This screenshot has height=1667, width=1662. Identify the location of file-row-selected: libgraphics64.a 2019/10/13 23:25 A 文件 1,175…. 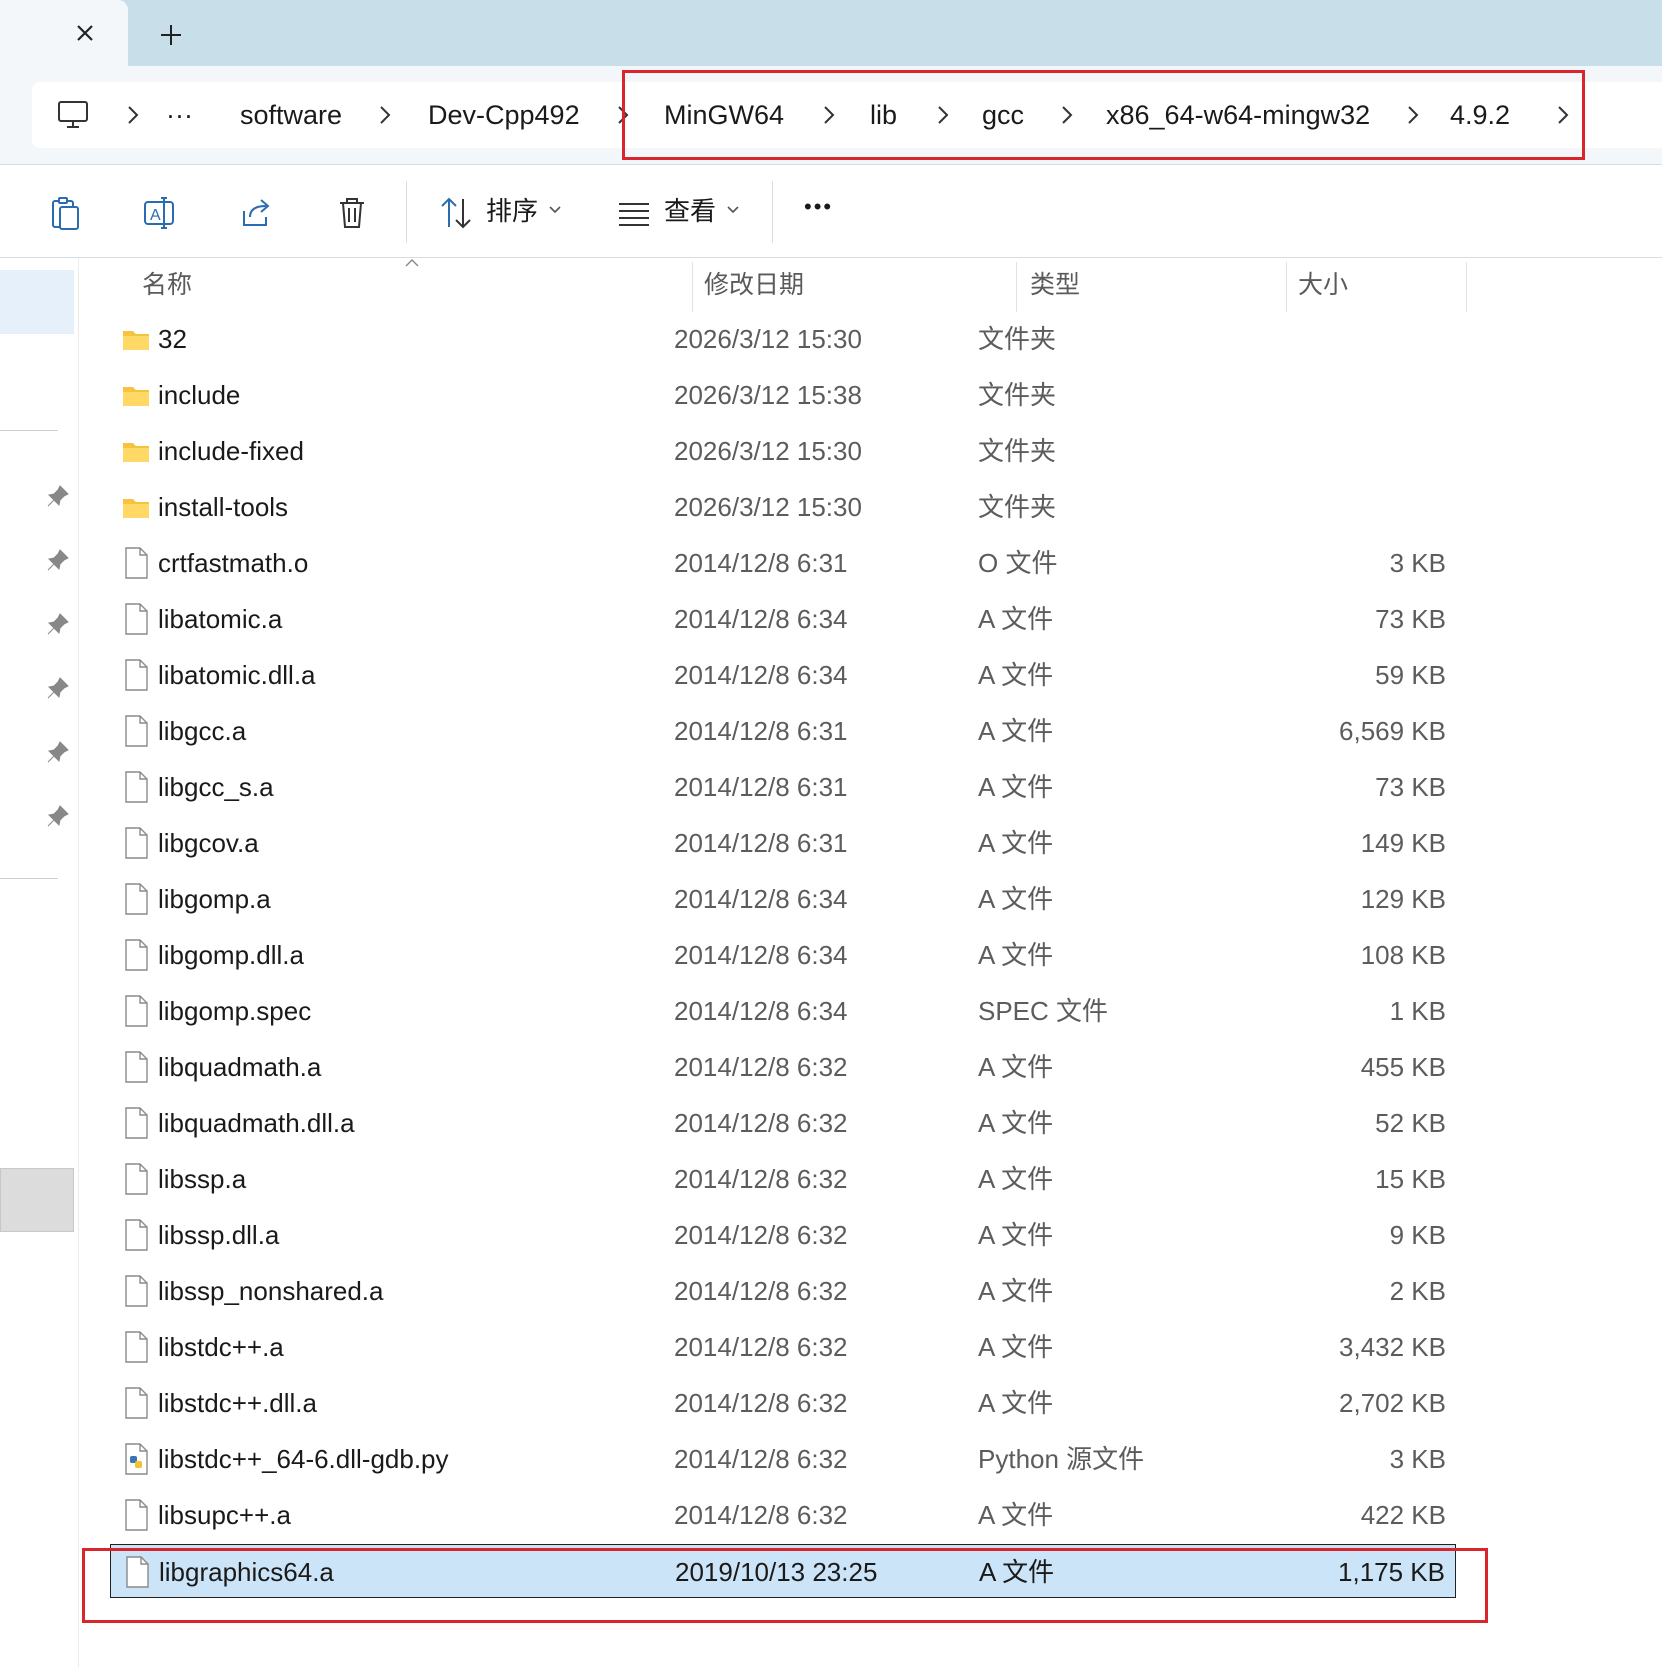
(783, 1571).